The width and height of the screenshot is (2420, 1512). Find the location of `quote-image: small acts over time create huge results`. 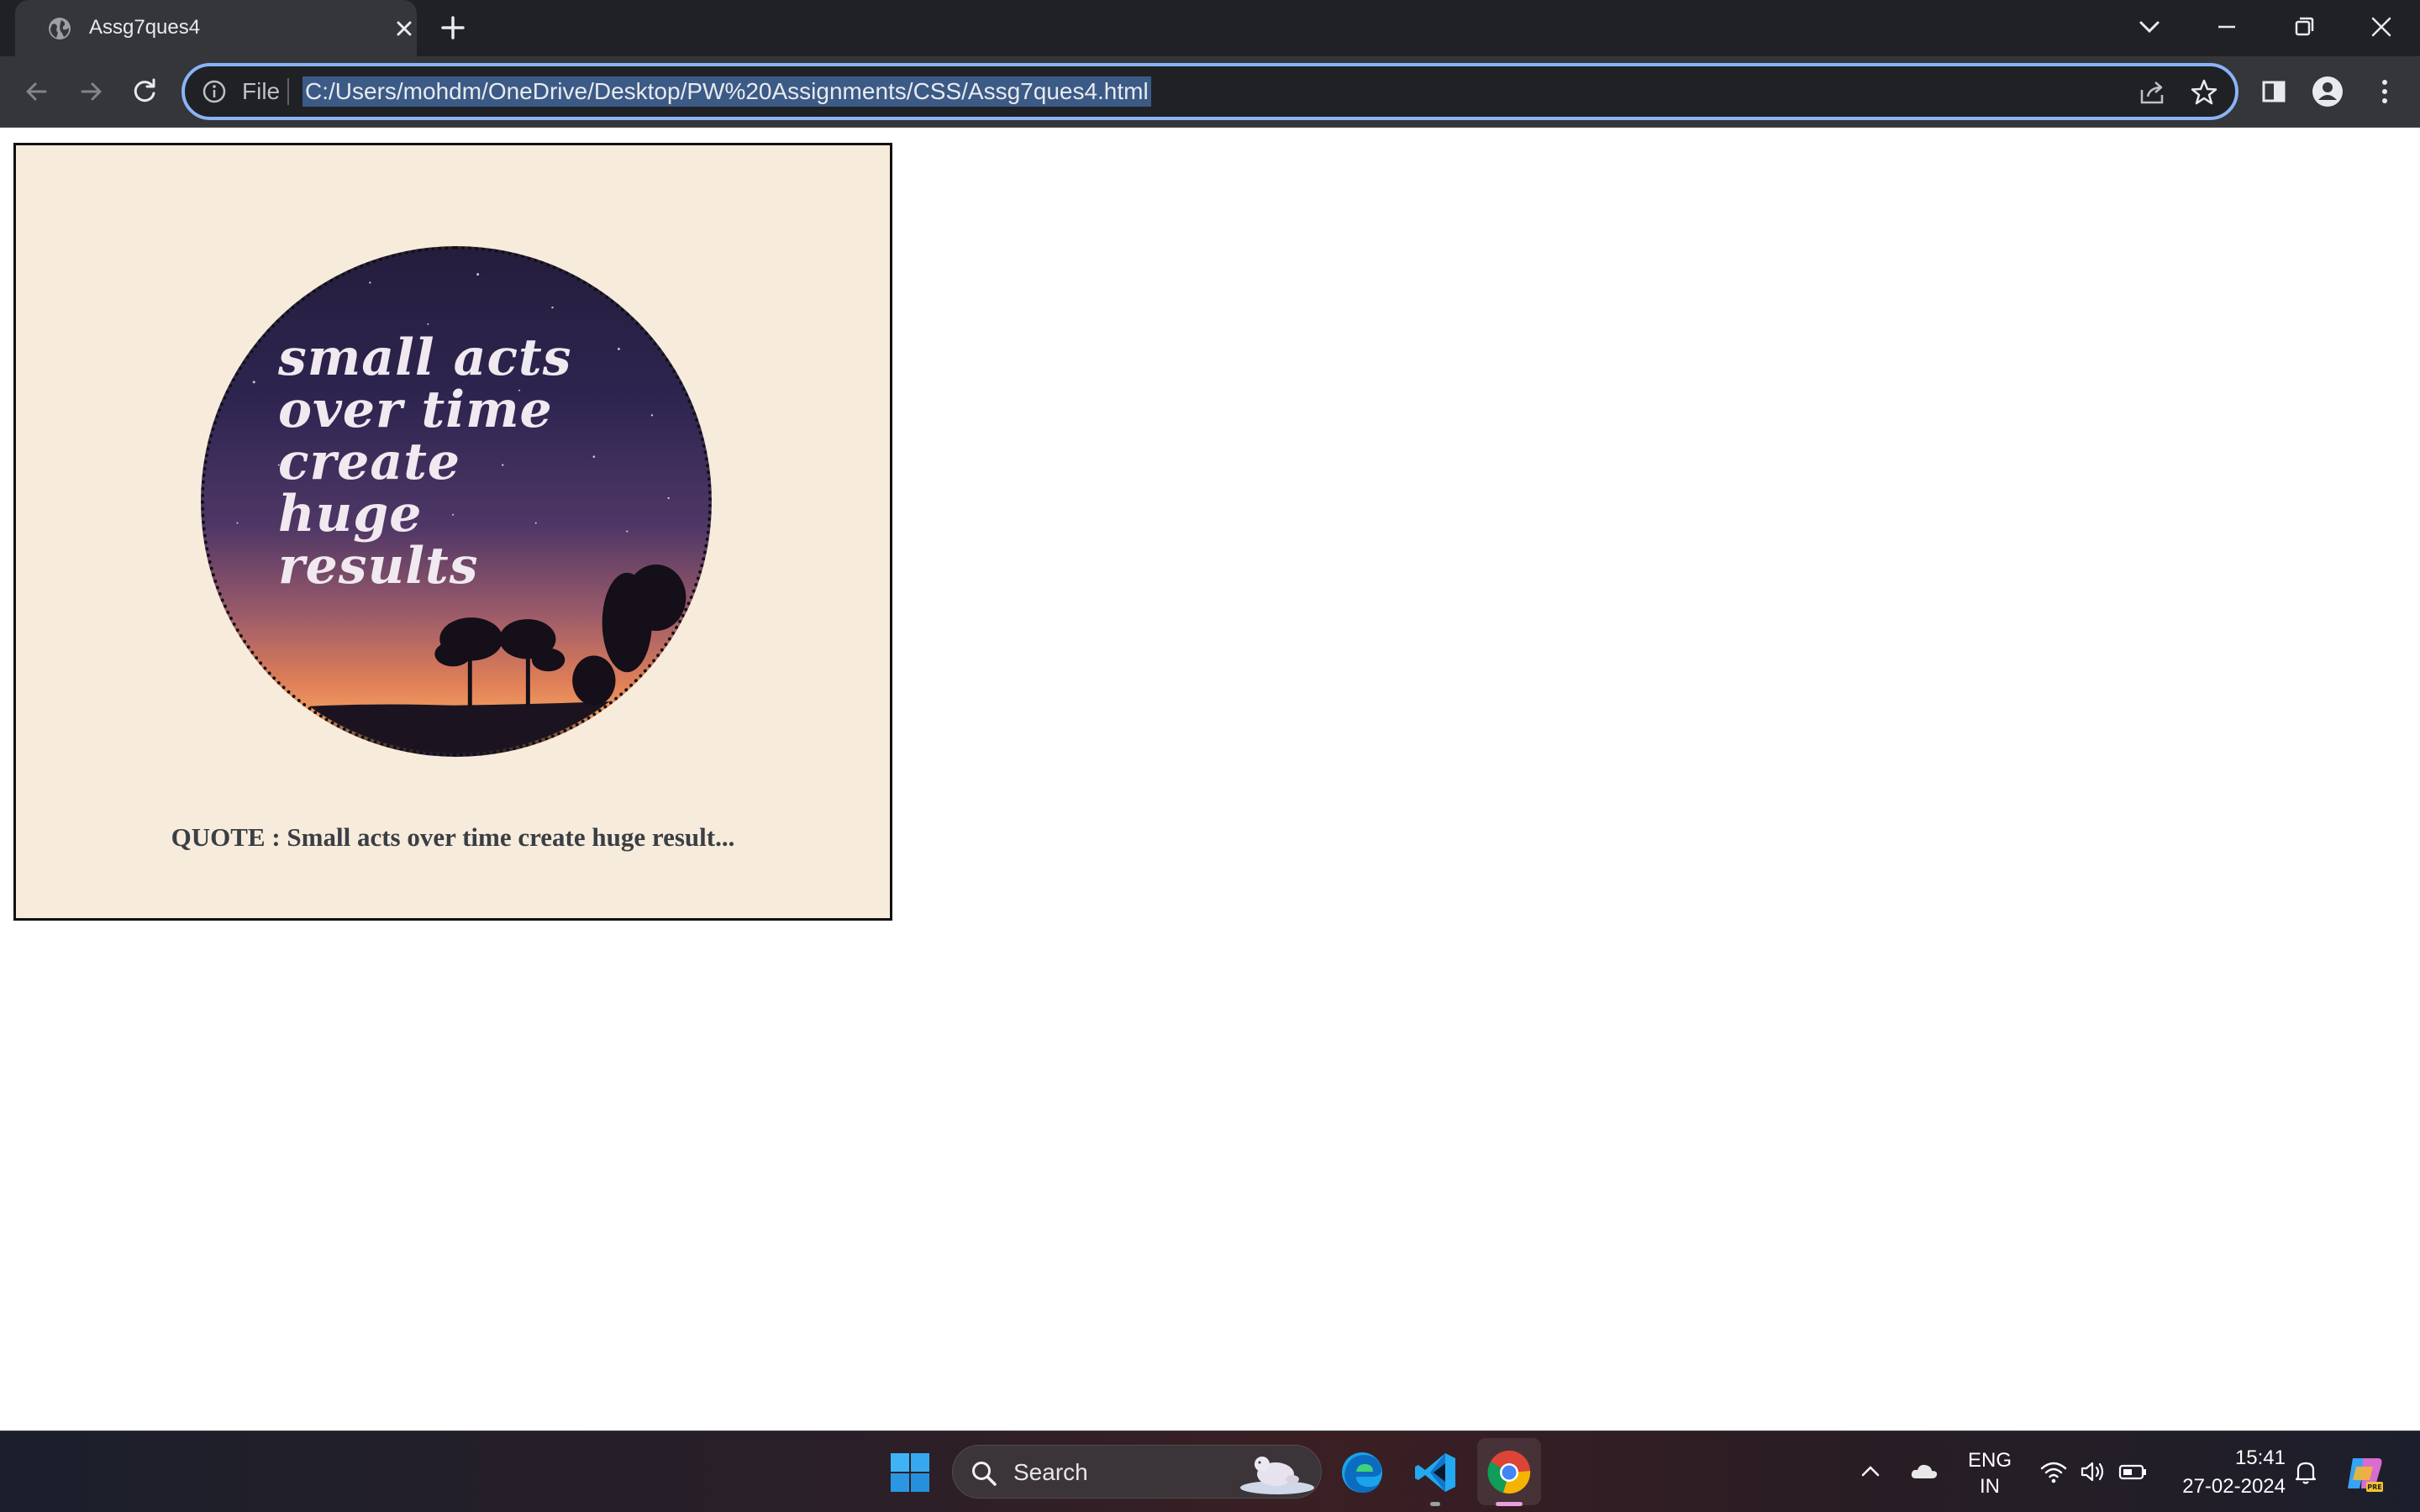

quote-image: small acts over time create huge results is located at coordinates (456, 501).